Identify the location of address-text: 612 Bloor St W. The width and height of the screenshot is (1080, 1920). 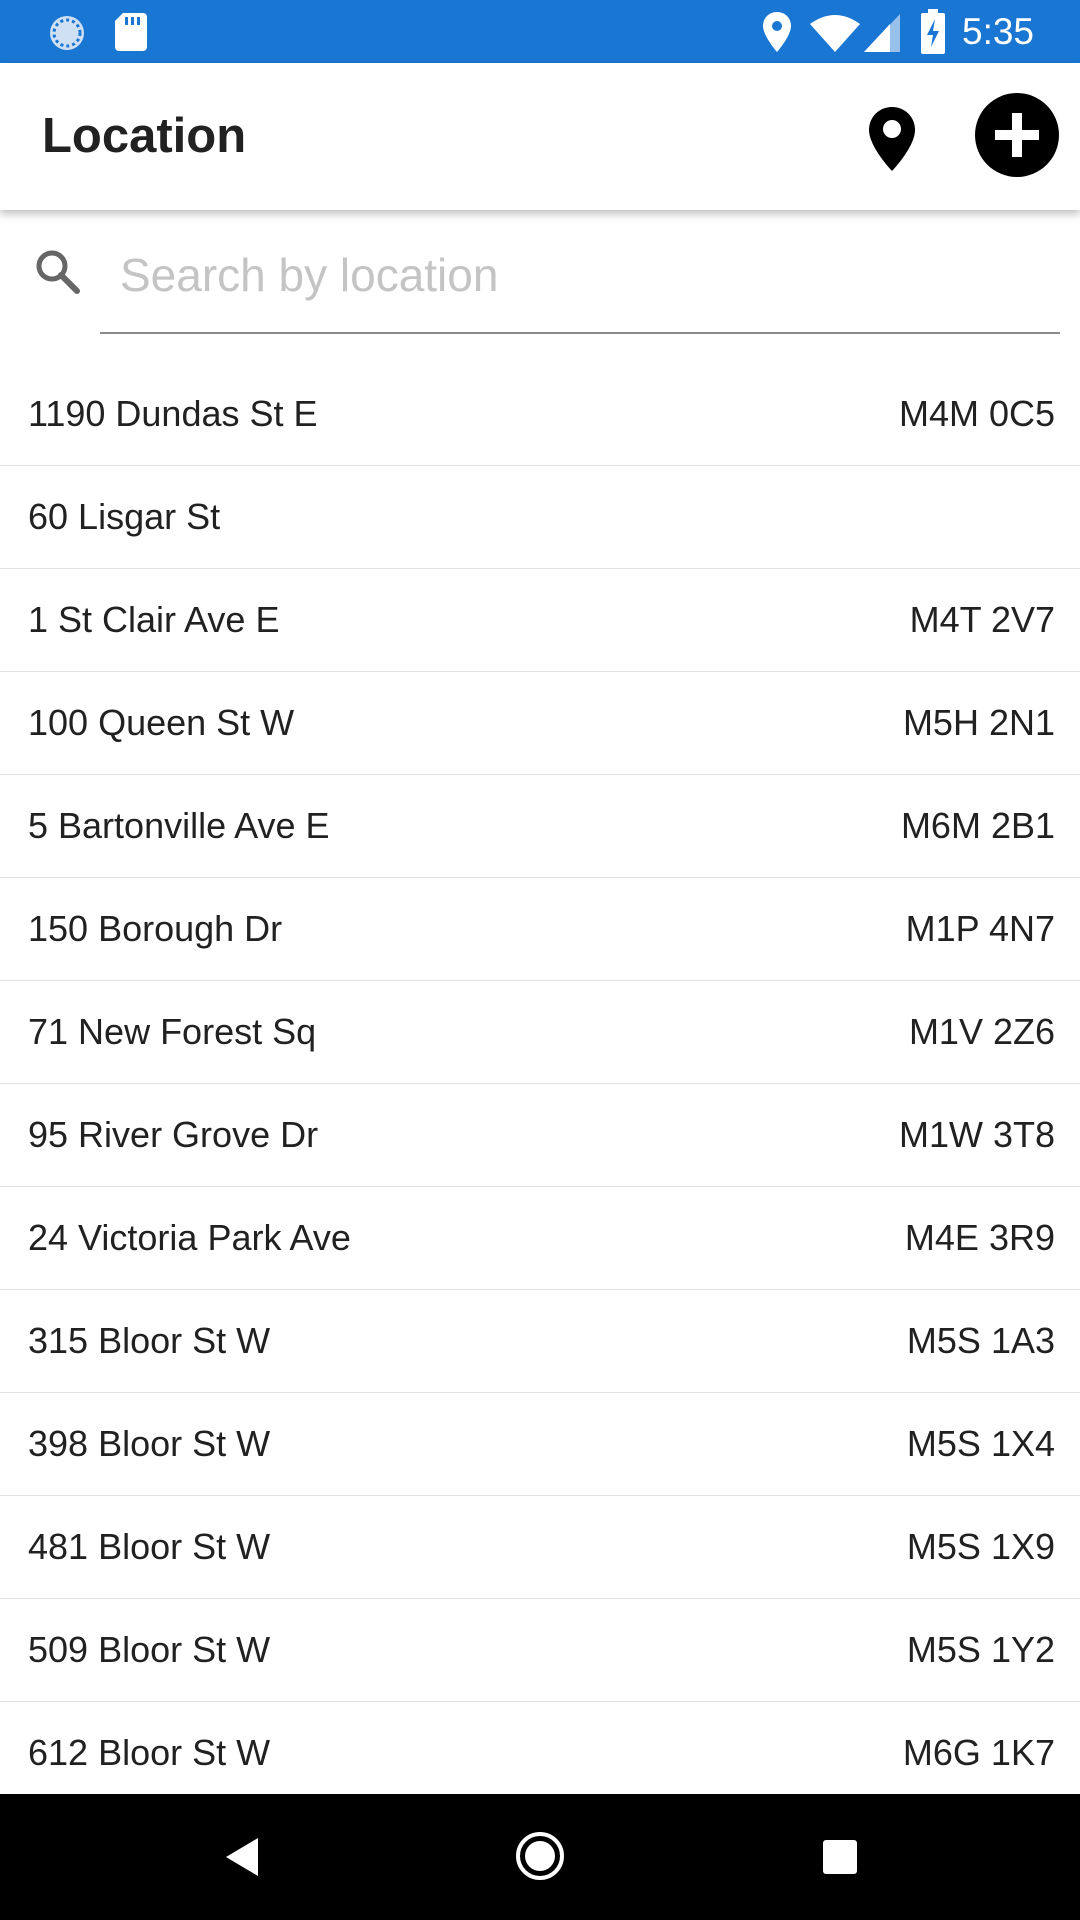
(149, 1752).